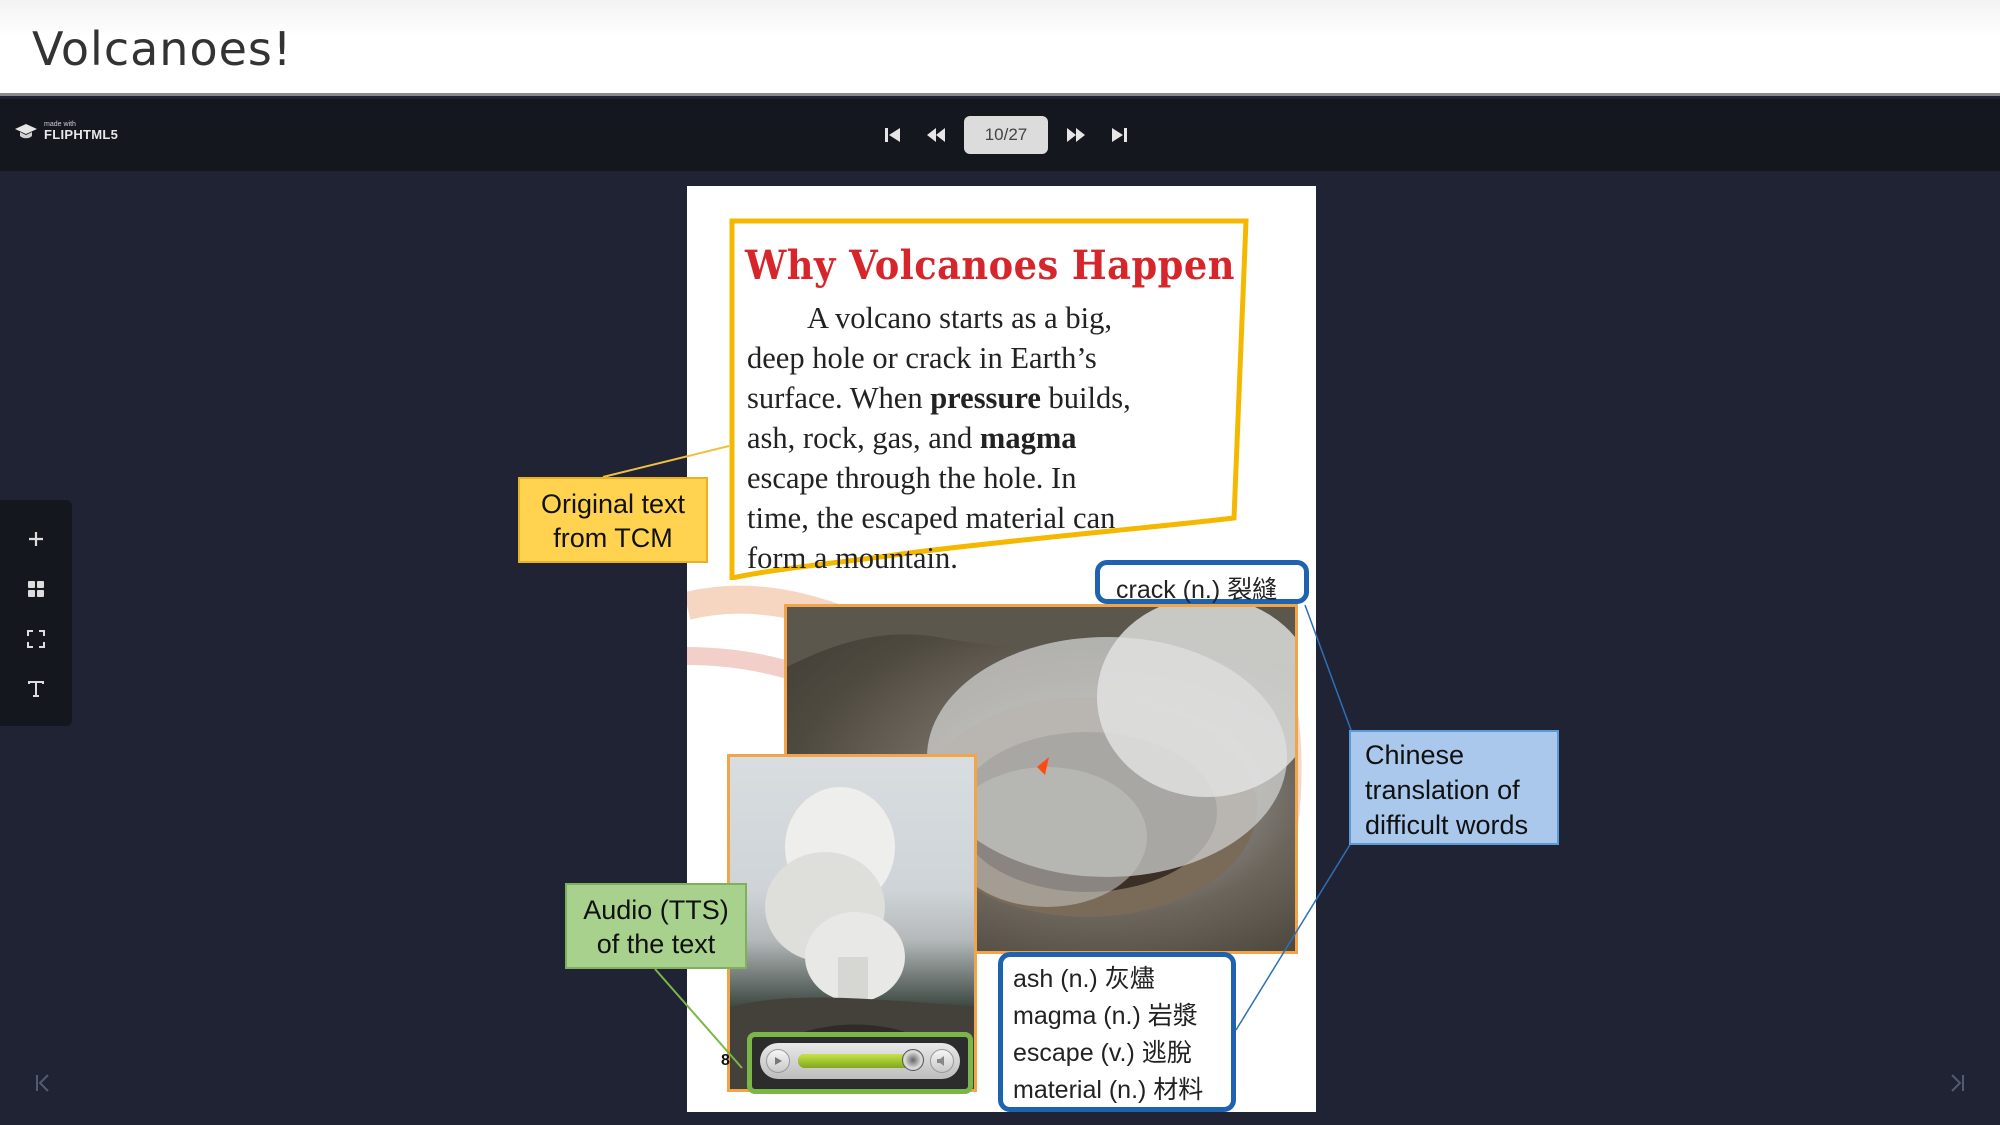 This screenshot has height=1125, width=2000. I want to click on fullscreen-icon, so click(36, 639).